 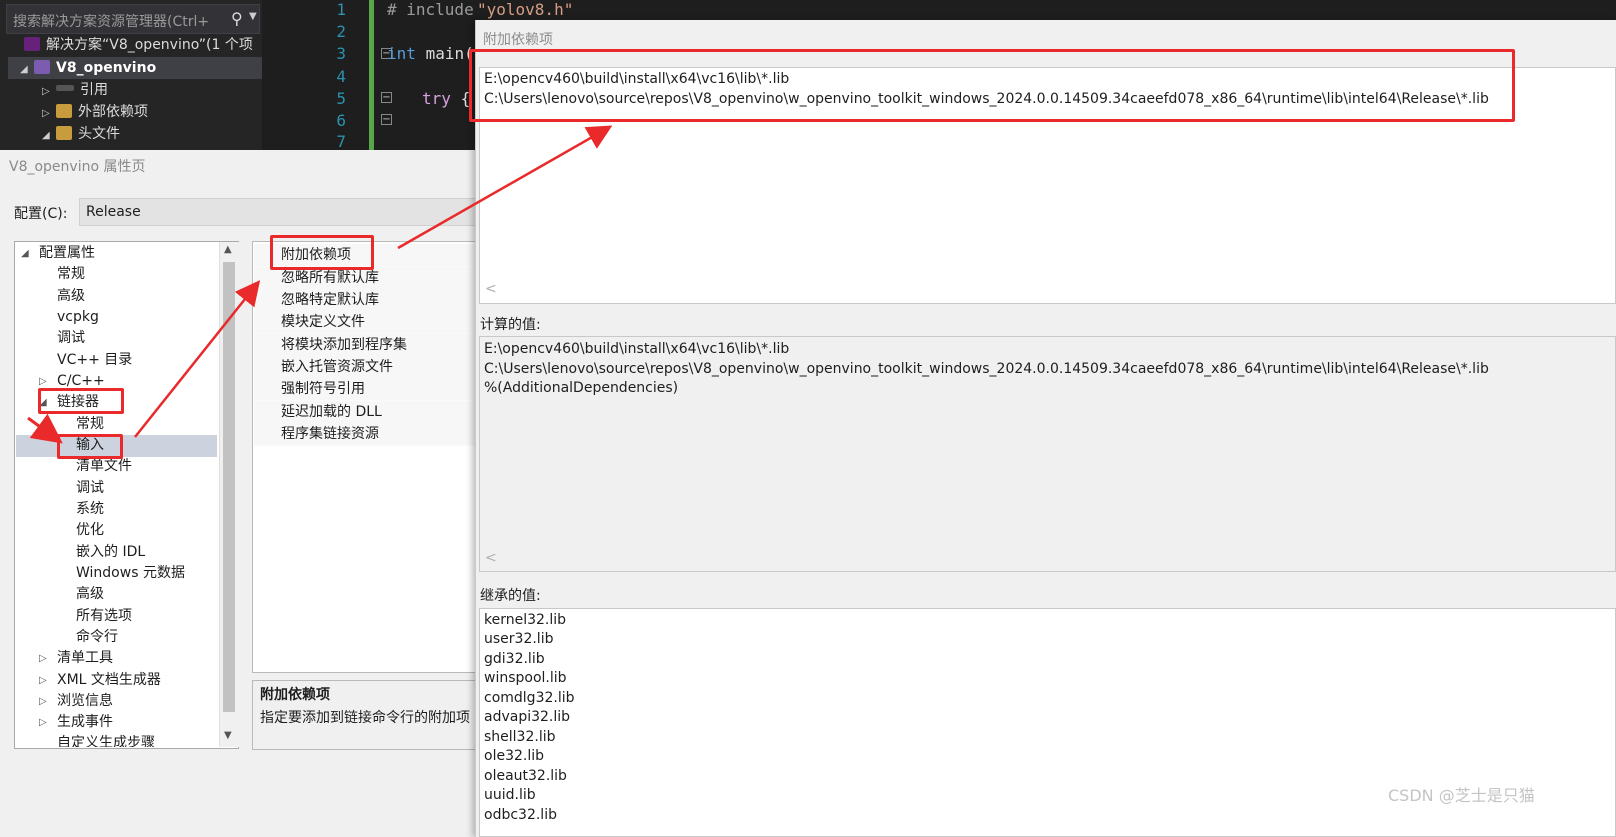 What do you see at coordinates (1461, 795) in the screenshot?
I see `watermark: CSDN @芝士是只猫` at bounding box center [1461, 795].